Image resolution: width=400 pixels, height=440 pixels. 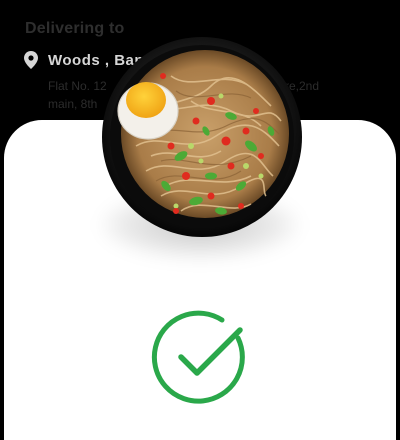 What do you see at coordinates (31, 60) in the screenshot?
I see `location-pin-icon` at bounding box center [31, 60].